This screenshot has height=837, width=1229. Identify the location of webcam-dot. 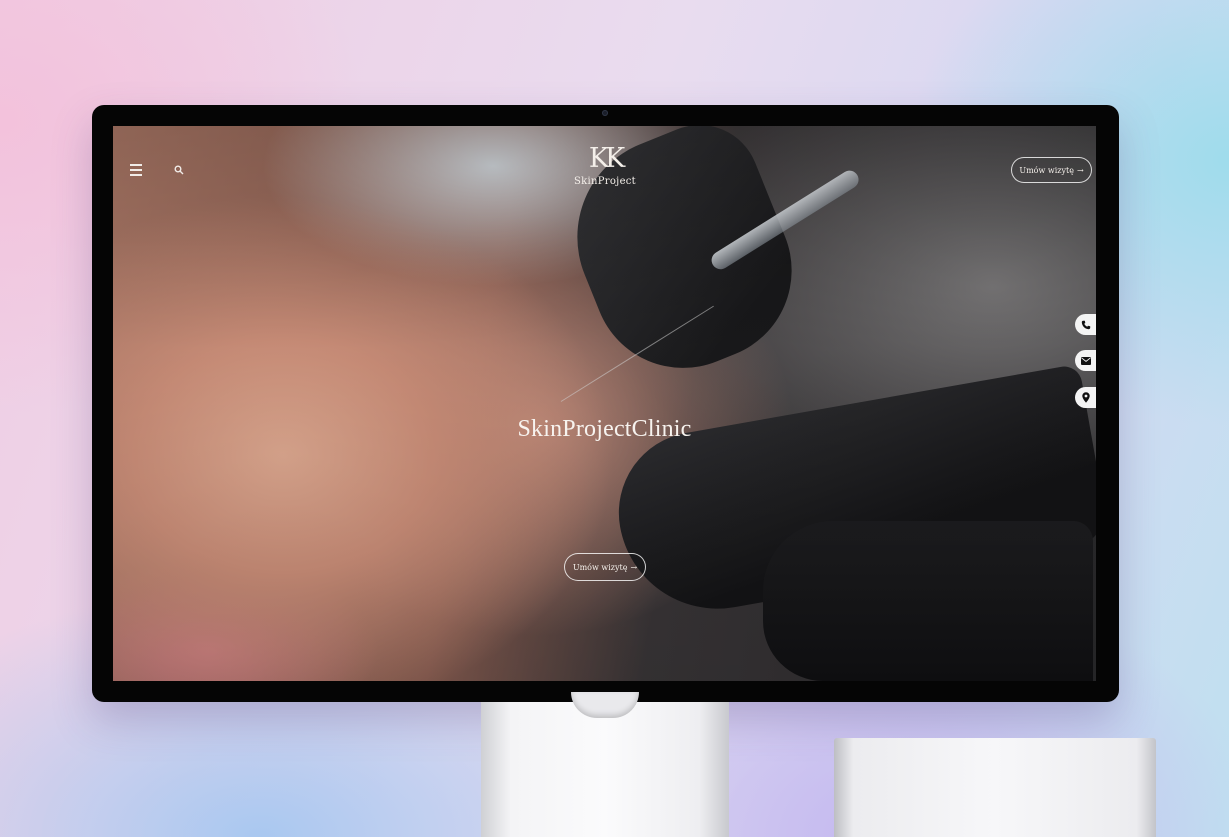
(605, 113).